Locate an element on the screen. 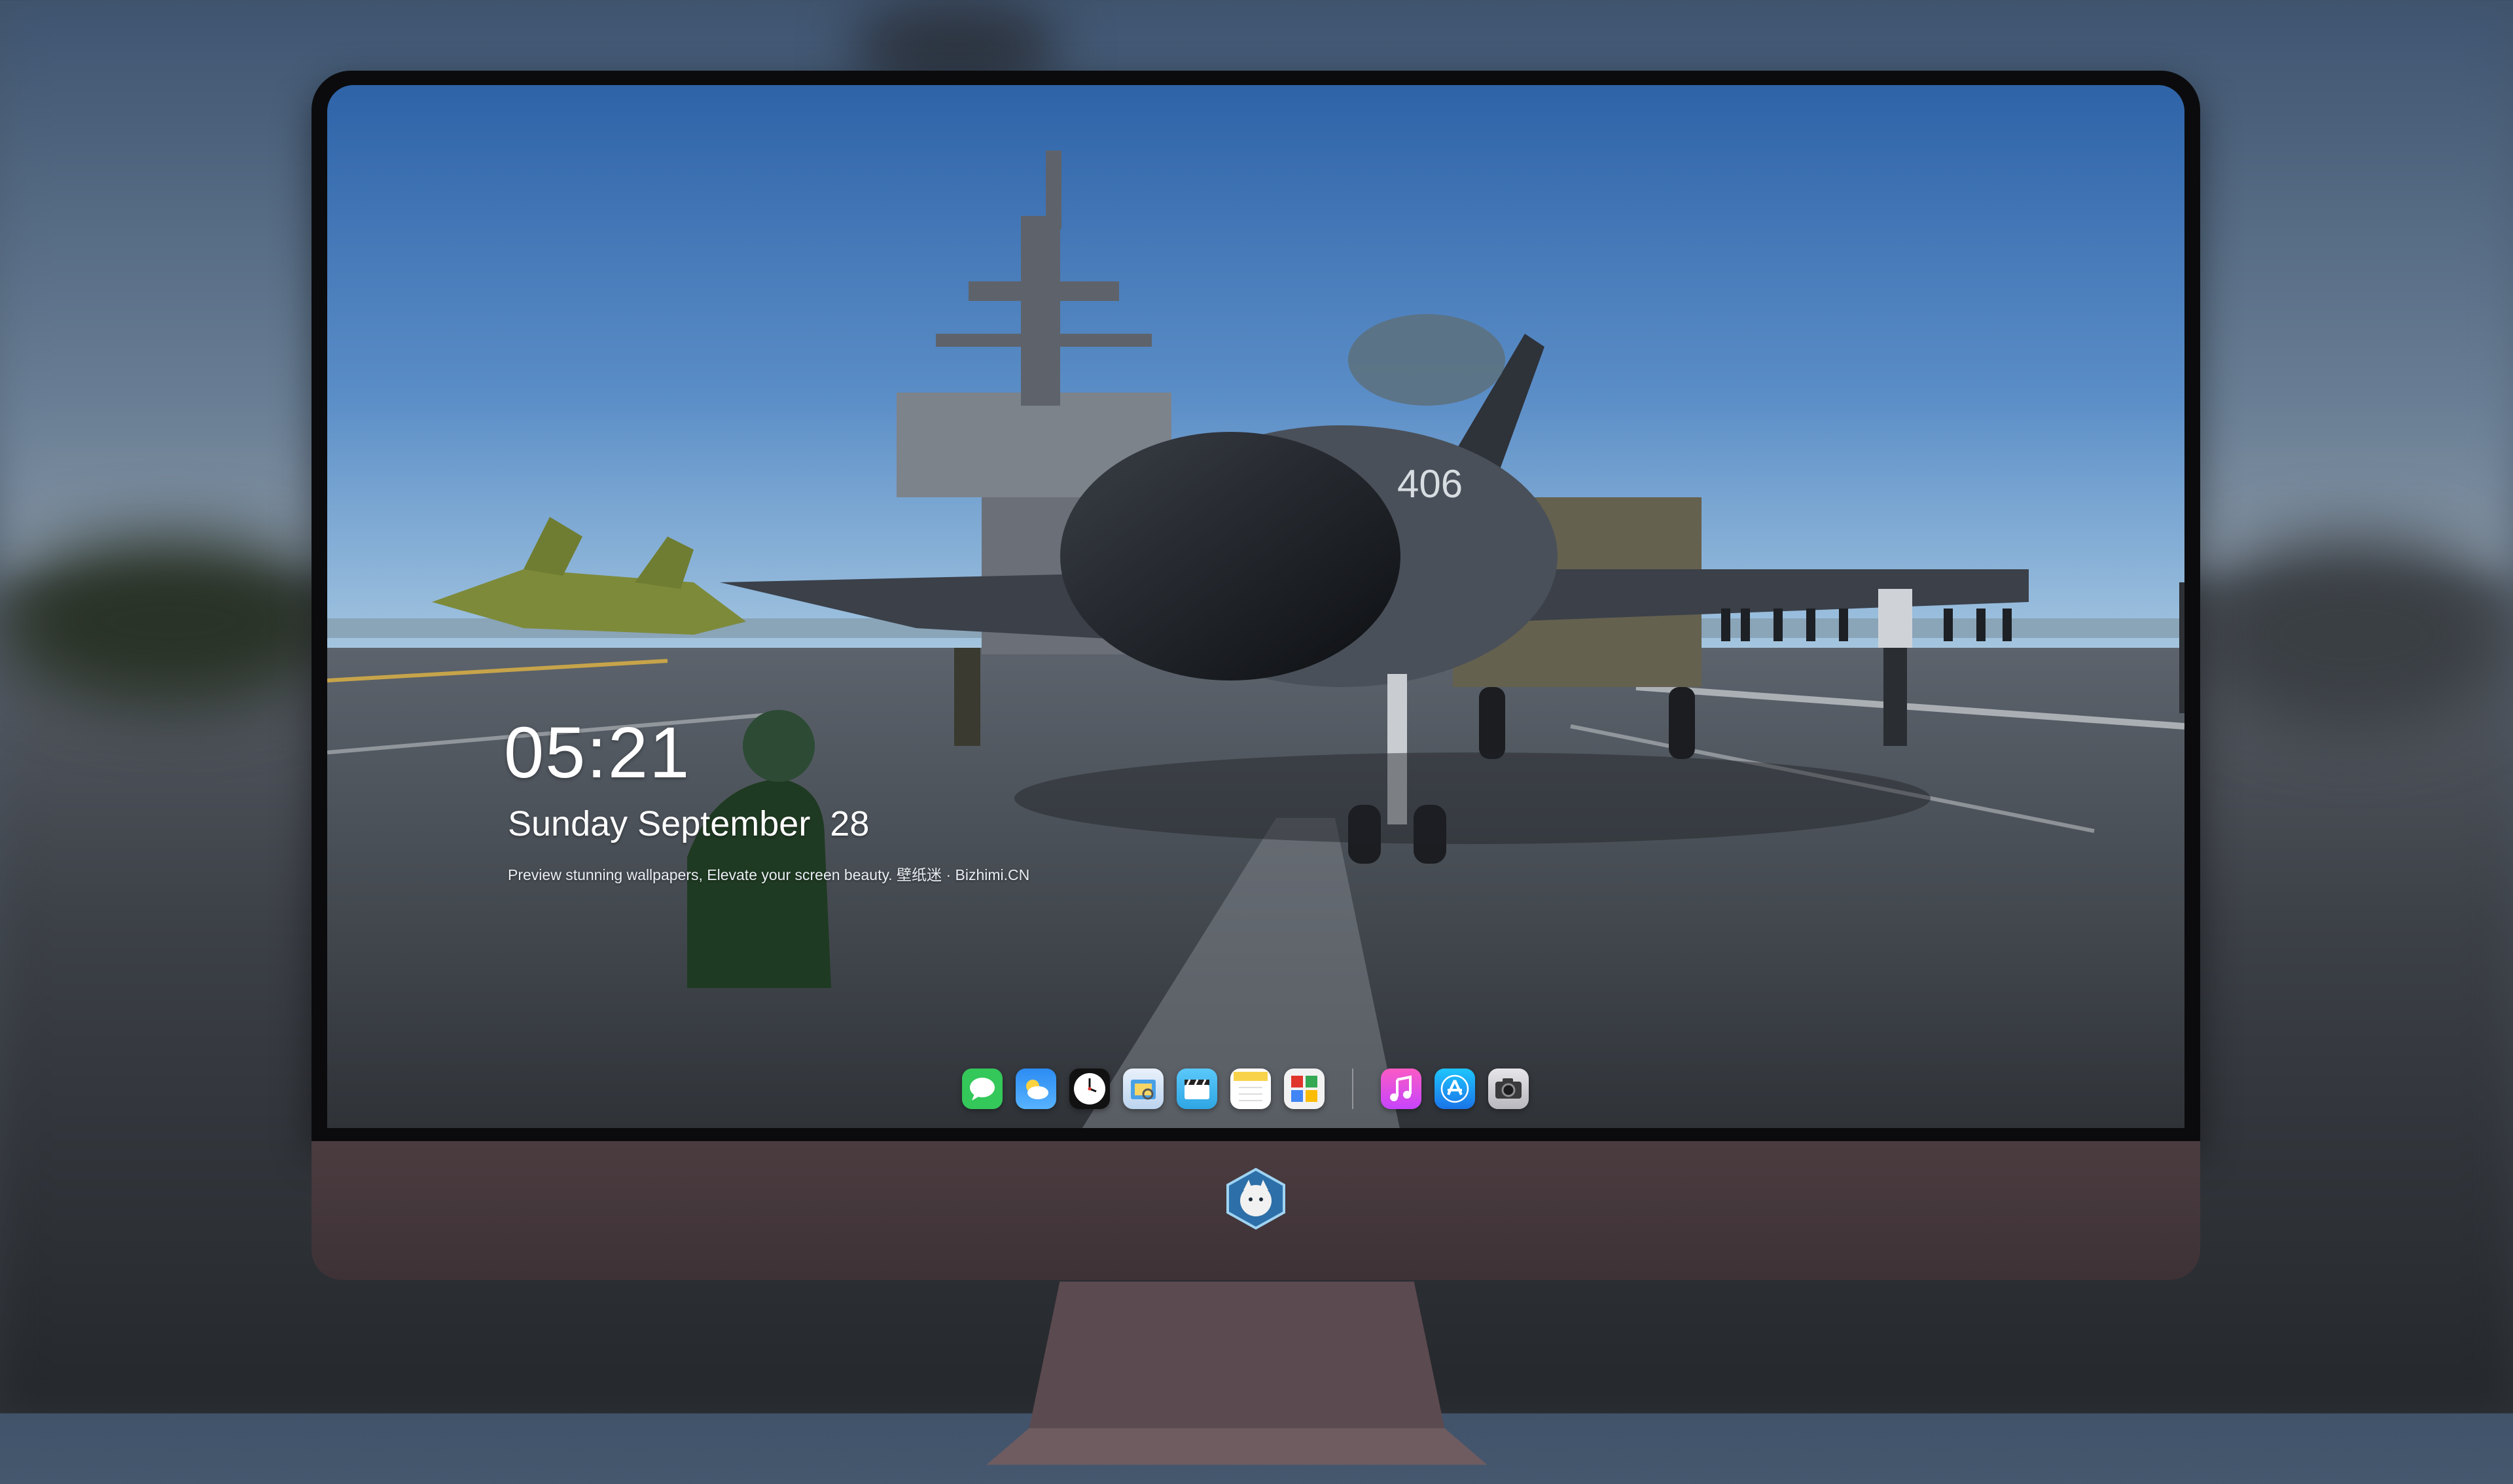 This screenshot has width=2513, height=1484. crew-helmet is located at coordinates (779, 746).